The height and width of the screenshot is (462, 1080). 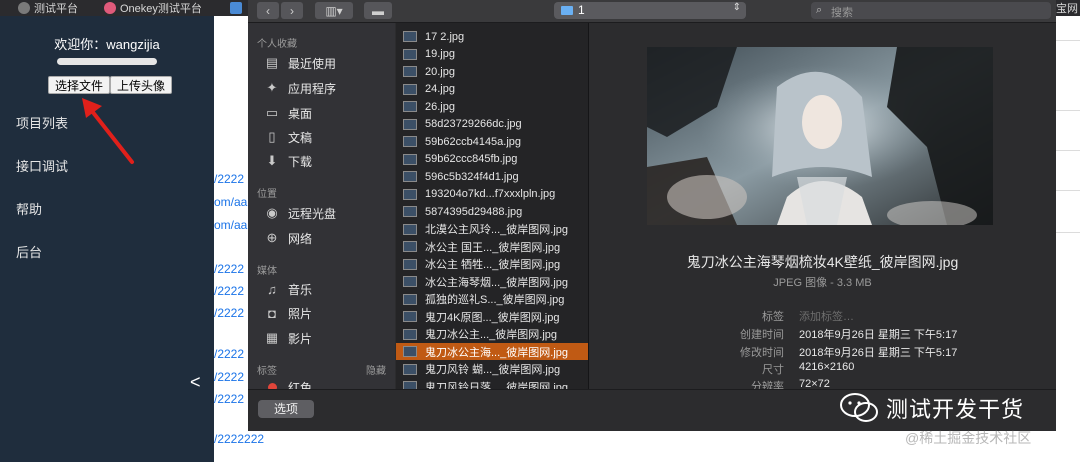 I want to click on browser-tab-third, so click(x=236, y=8).